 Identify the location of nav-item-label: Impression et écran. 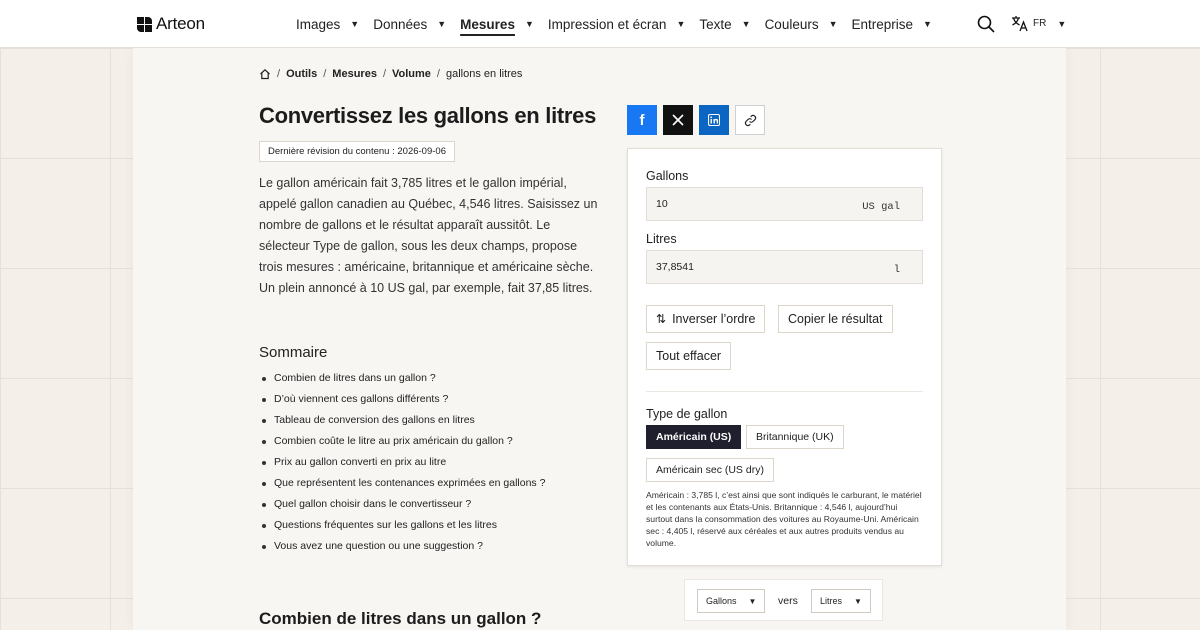
(607, 24).